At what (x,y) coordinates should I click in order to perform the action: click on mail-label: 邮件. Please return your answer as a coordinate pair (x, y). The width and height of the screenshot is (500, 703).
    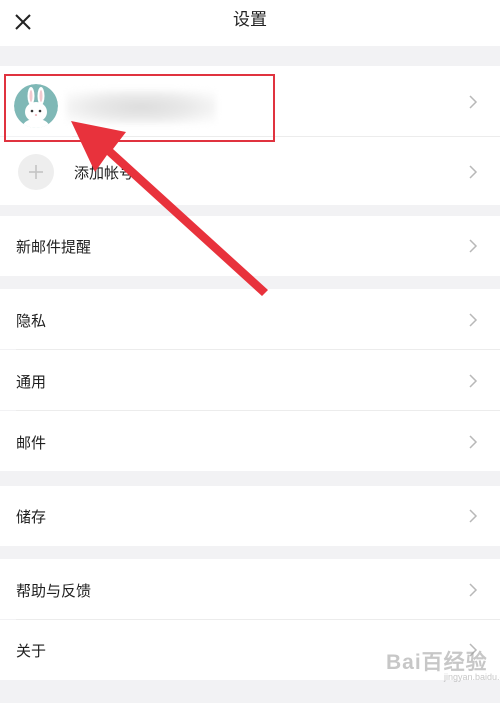
    Looking at the image, I should click on (31, 443).